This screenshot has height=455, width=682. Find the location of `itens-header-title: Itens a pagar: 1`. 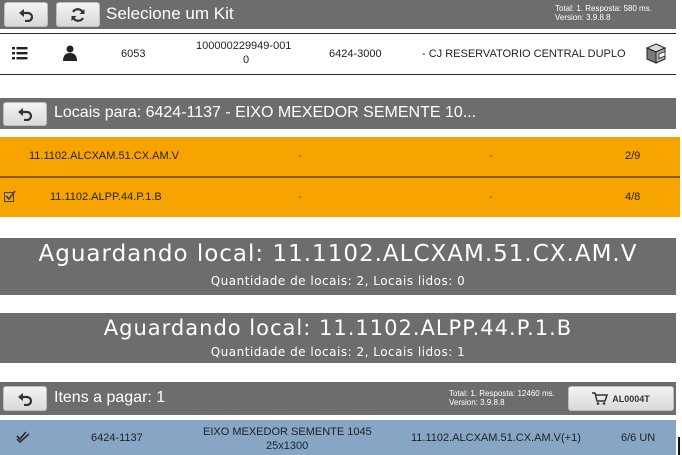

itens-header-title: Itens a pagar: 1 is located at coordinates (110, 397).